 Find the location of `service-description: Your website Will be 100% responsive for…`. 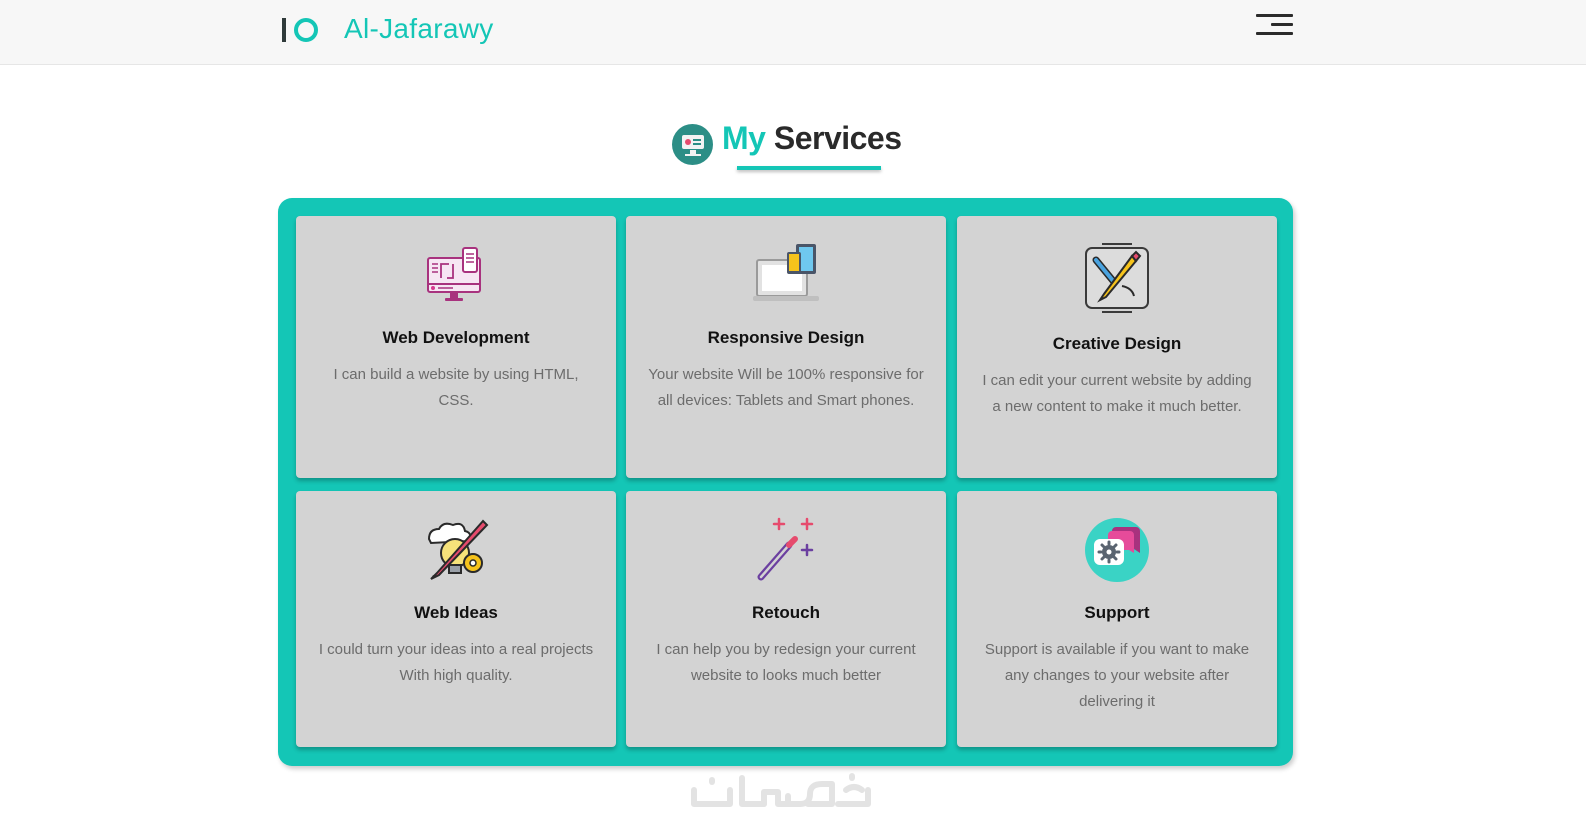

service-description: Your website Will be 100% responsive for… is located at coordinates (786, 387).